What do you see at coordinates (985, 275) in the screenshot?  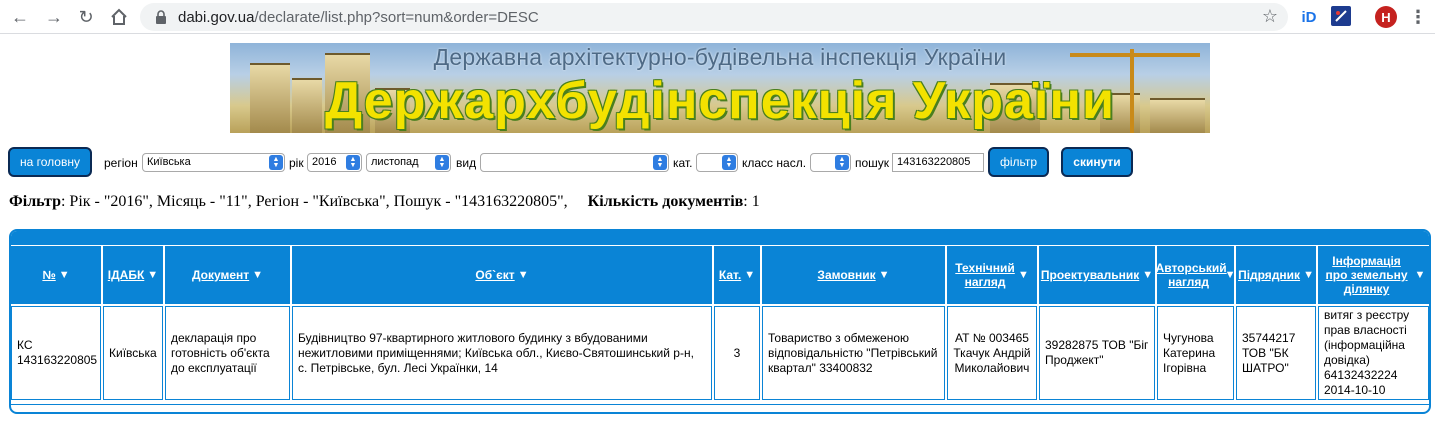 I see `column-header-label: Технічний нагляд` at bounding box center [985, 275].